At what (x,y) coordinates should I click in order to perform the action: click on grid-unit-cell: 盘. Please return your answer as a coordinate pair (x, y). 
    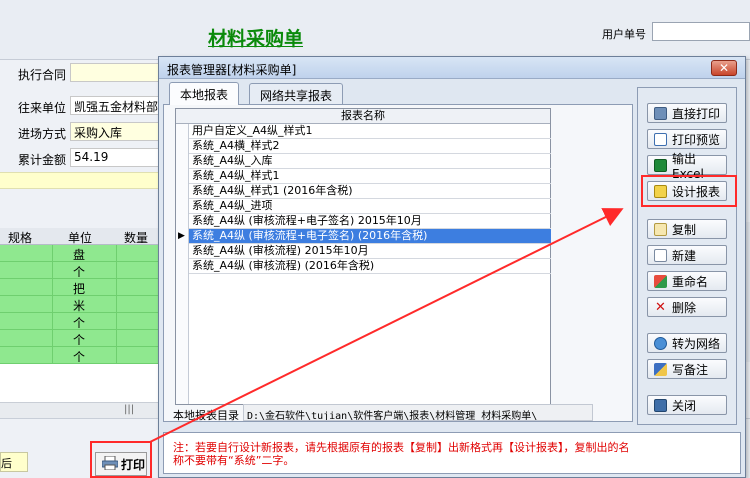
    Looking at the image, I should click on (79, 255).